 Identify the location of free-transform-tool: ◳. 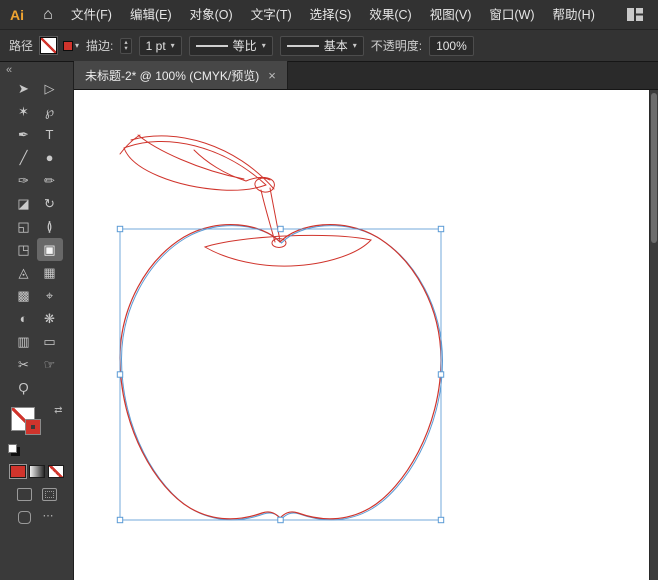
(24, 249).